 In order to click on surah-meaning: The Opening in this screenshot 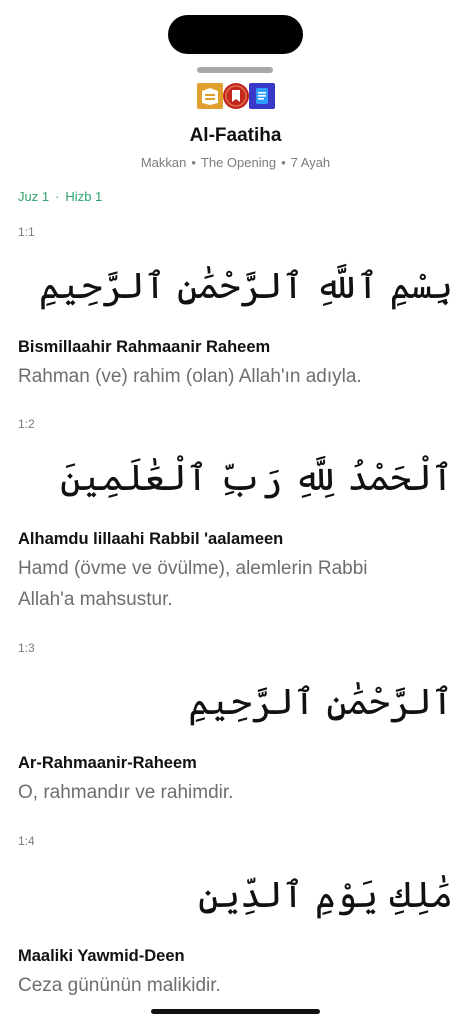, I will do `click(238, 162)`.